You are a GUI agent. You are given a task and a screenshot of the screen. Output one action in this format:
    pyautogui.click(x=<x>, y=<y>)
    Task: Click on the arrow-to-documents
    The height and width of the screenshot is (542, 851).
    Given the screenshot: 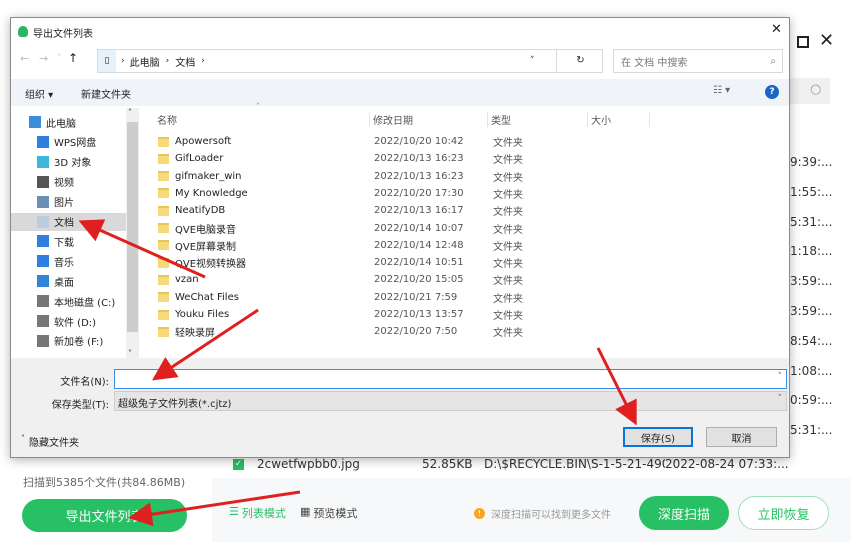 What is the action you would take?
    pyautogui.click(x=142, y=249)
    